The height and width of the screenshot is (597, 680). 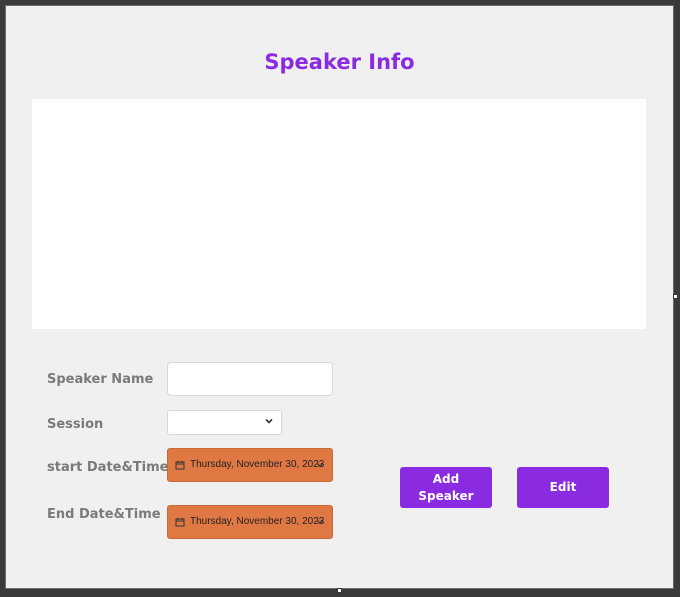 I want to click on speaker-name-input, so click(x=250, y=379).